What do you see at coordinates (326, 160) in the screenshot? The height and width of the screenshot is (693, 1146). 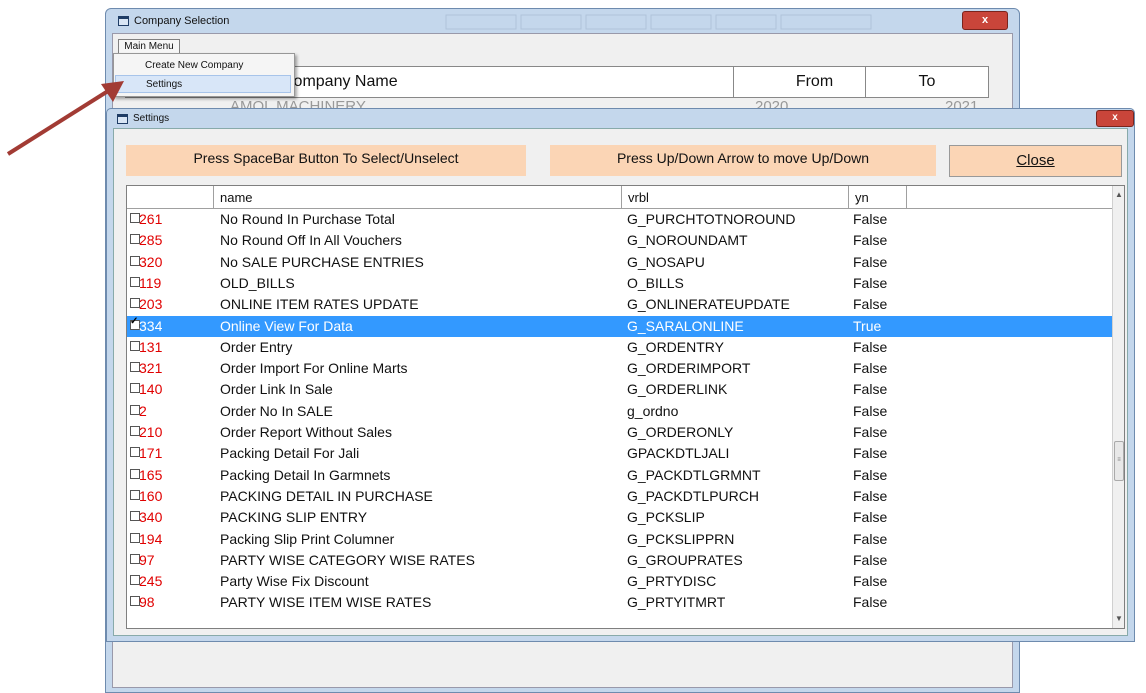 I see `hint-spacebar: Press SpaceBar Button To Select/Unselect` at bounding box center [326, 160].